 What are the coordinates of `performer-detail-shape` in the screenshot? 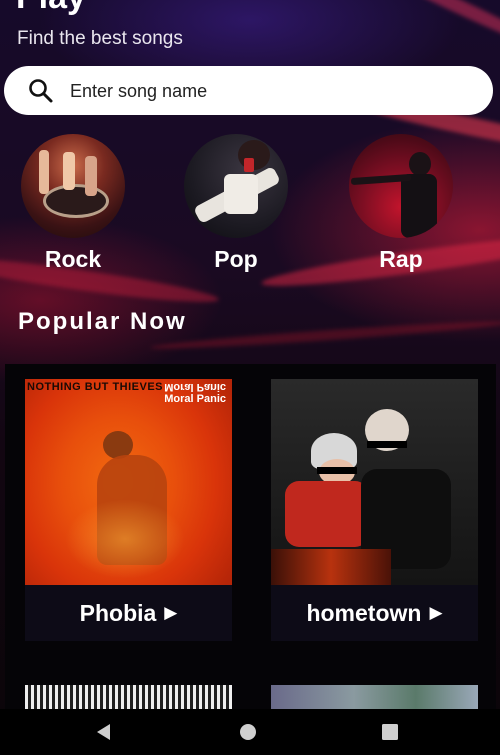 It's located at (249, 165).